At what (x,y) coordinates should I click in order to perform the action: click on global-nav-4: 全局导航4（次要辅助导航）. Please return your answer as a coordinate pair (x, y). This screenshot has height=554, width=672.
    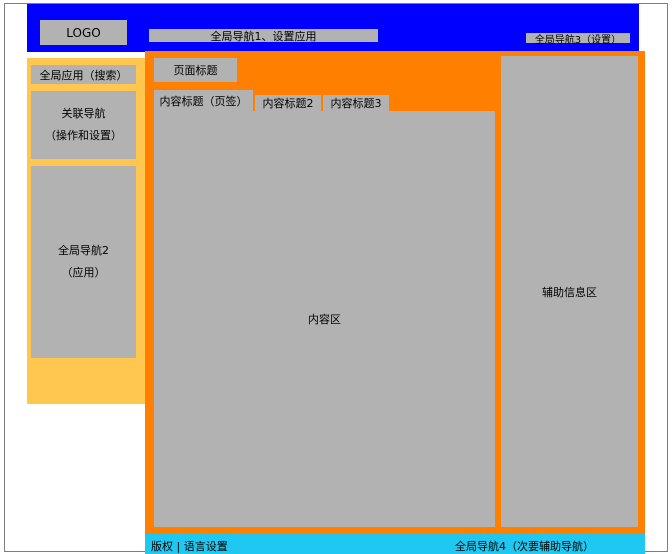
    Looking at the image, I should click on (545, 547).